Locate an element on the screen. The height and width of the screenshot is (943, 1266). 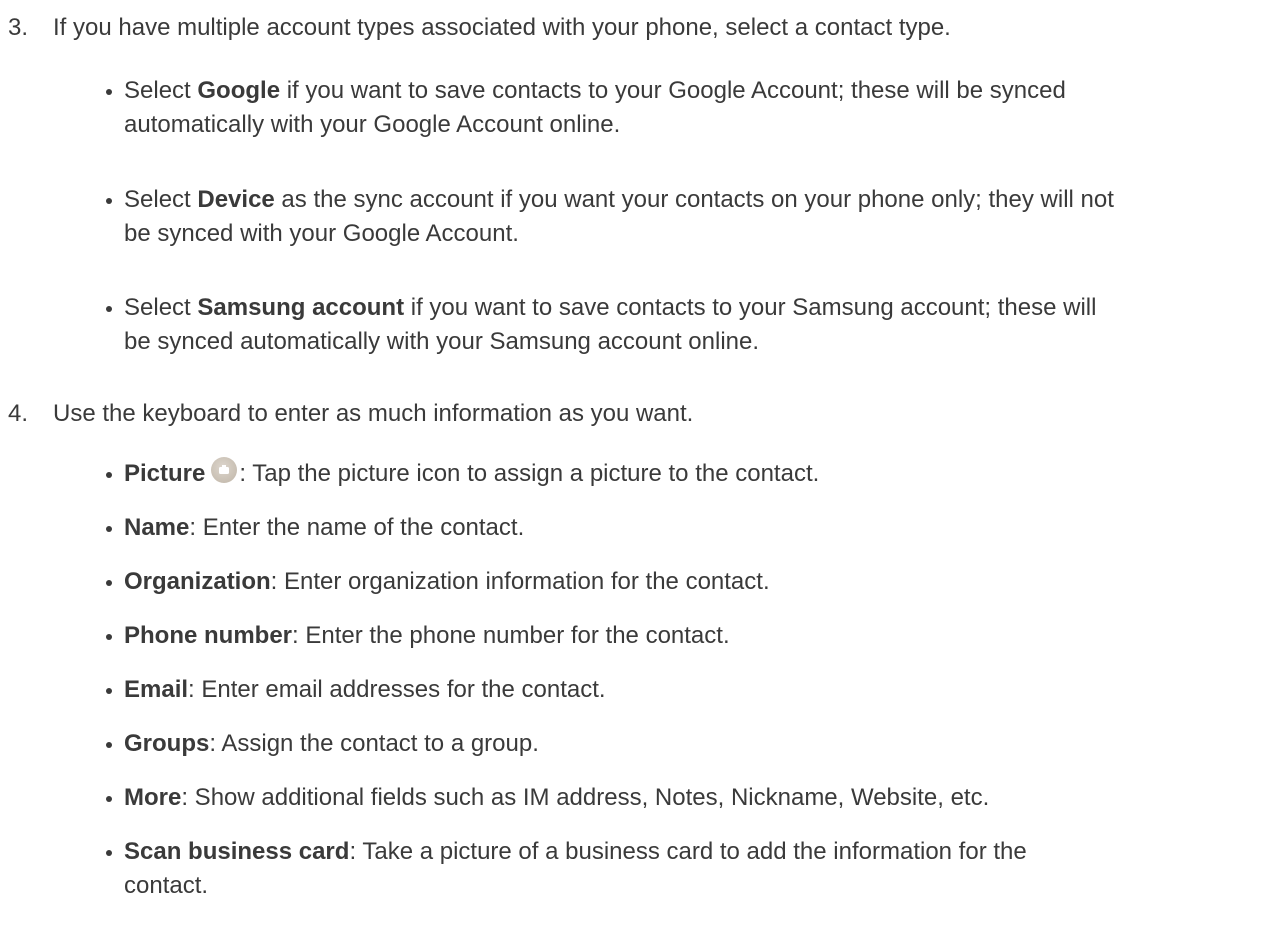
bullet-text: Name: Enter the name of the contact. is located at coordinates (689, 528).